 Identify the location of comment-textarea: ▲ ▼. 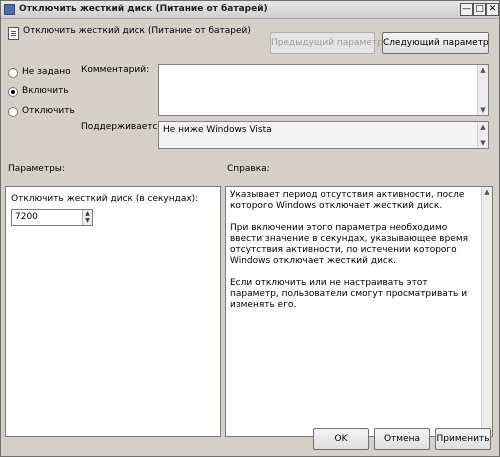
(323, 90).